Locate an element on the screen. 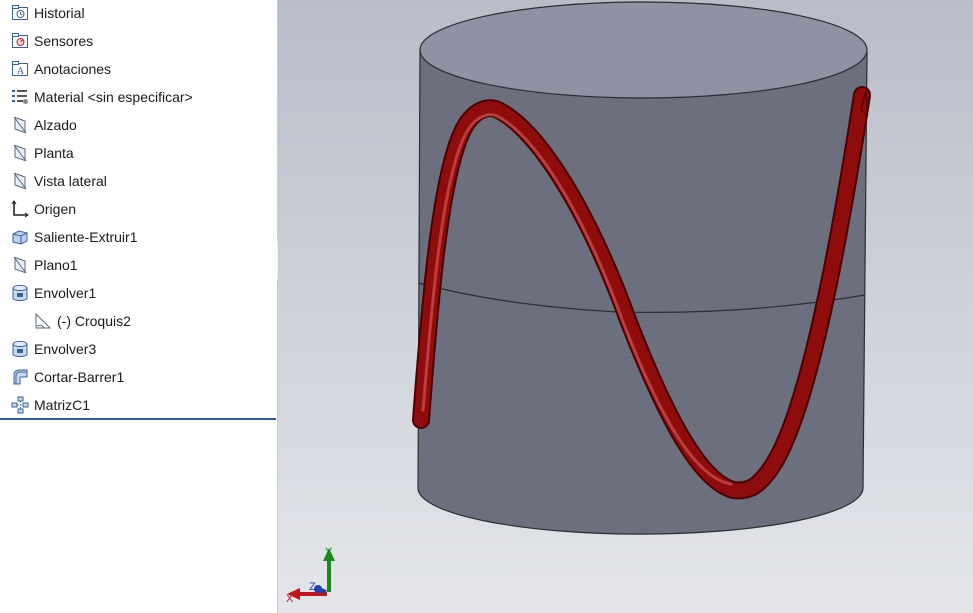 This screenshot has height=613, width=973. tree-item-label: Saliente-Extruir1 is located at coordinates (86, 237).